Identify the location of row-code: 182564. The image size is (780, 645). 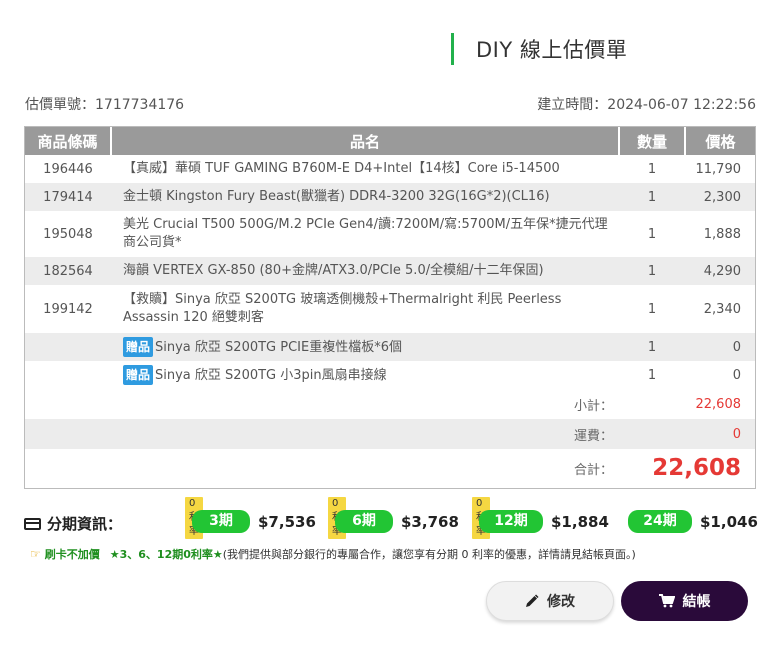
(68, 271).